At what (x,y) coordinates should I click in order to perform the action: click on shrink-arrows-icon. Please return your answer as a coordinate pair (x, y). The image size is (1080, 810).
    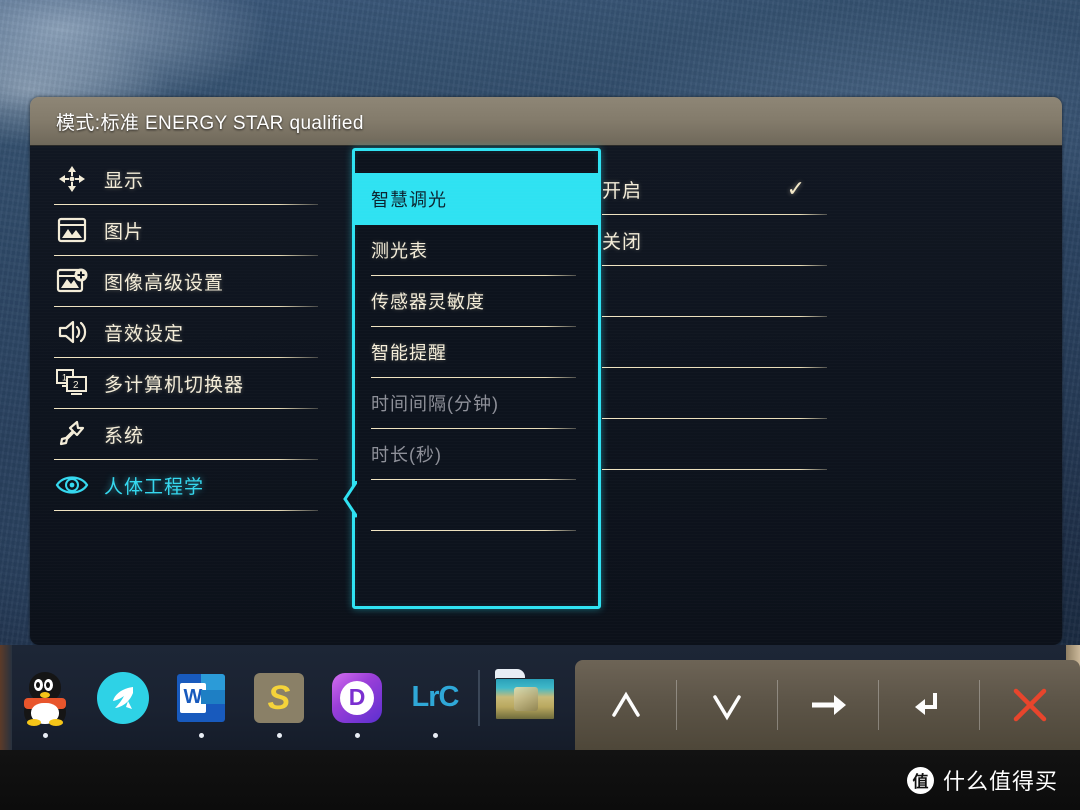
    Looking at the image, I should click on (72, 179).